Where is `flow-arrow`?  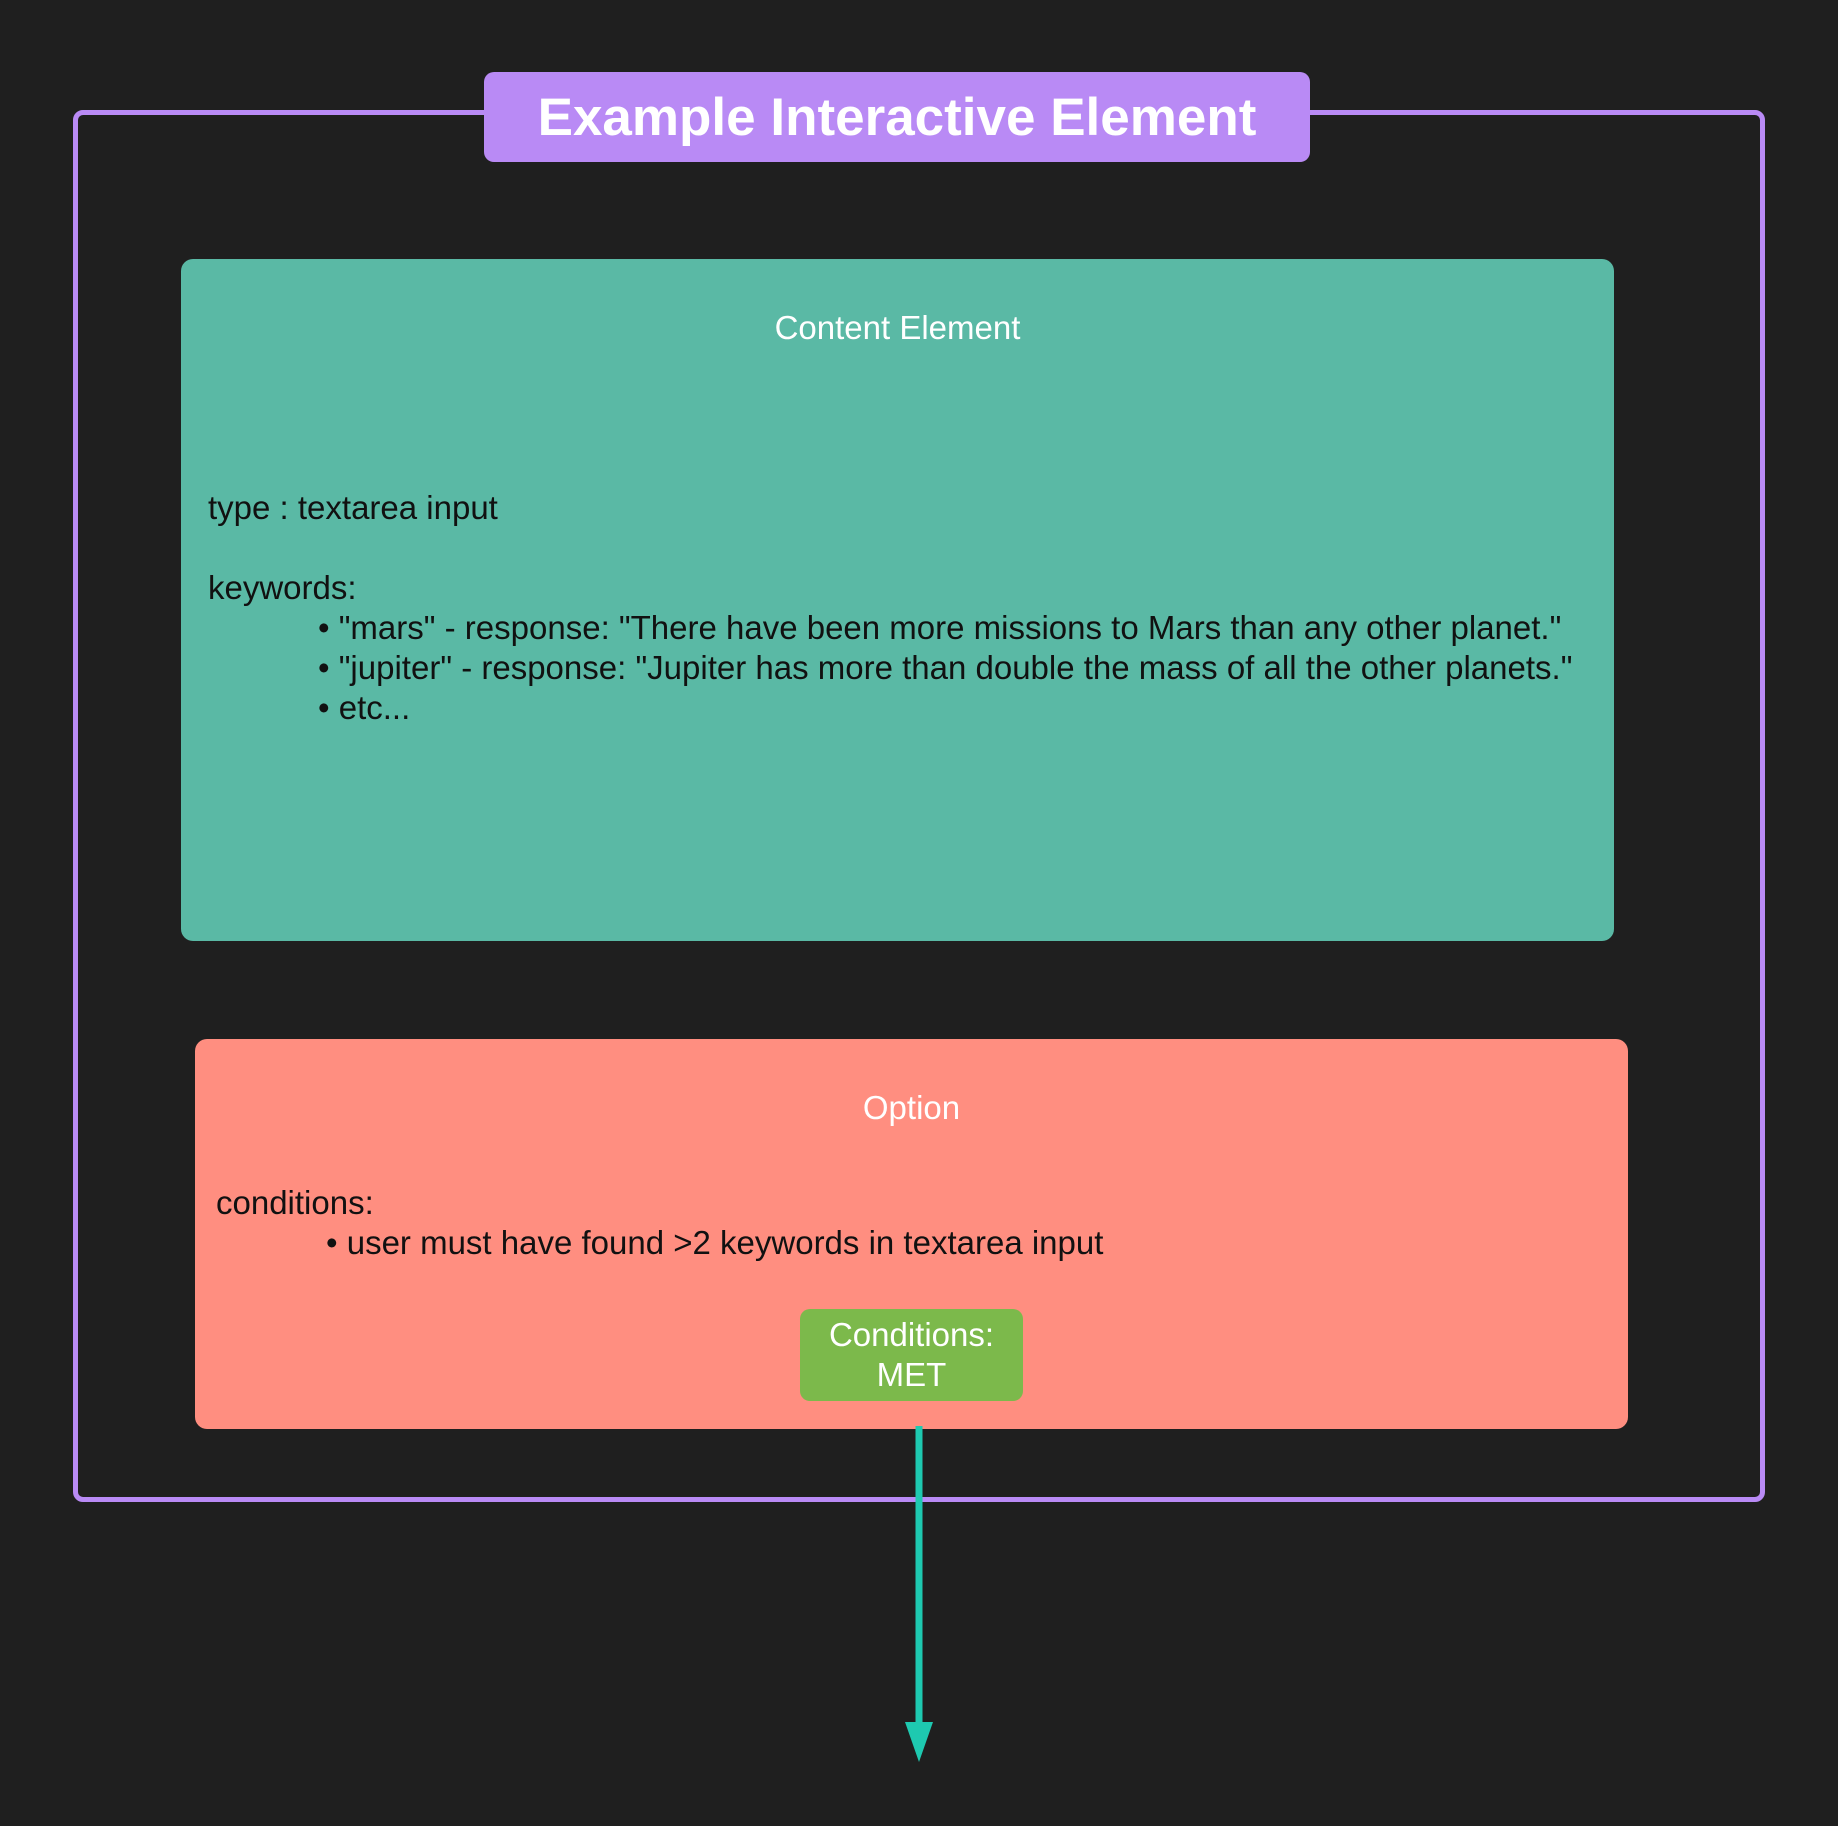
flow-arrow is located at coordinates (919, 1594).